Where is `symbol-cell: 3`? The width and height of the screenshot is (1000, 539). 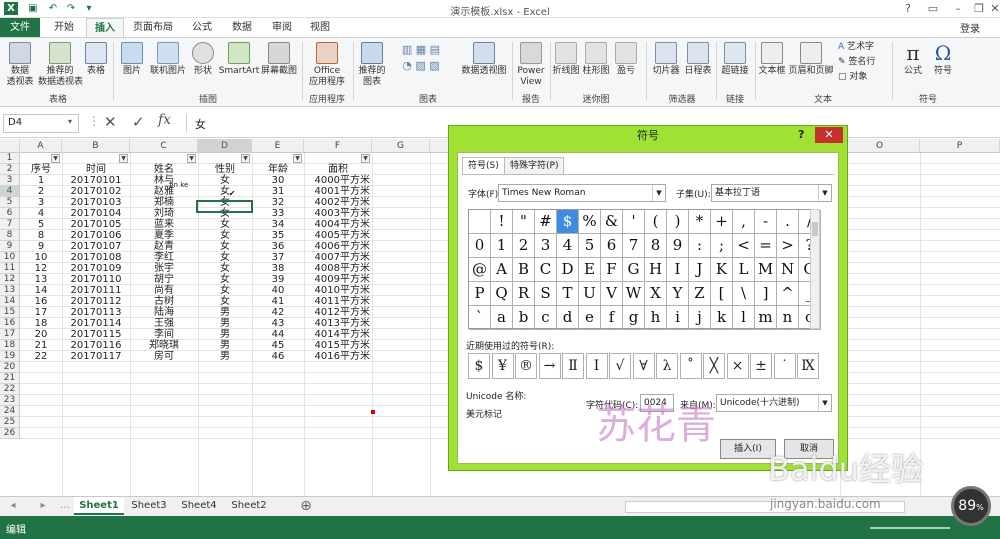
symbol-cell: 3 is located at coordinates (546, 246).